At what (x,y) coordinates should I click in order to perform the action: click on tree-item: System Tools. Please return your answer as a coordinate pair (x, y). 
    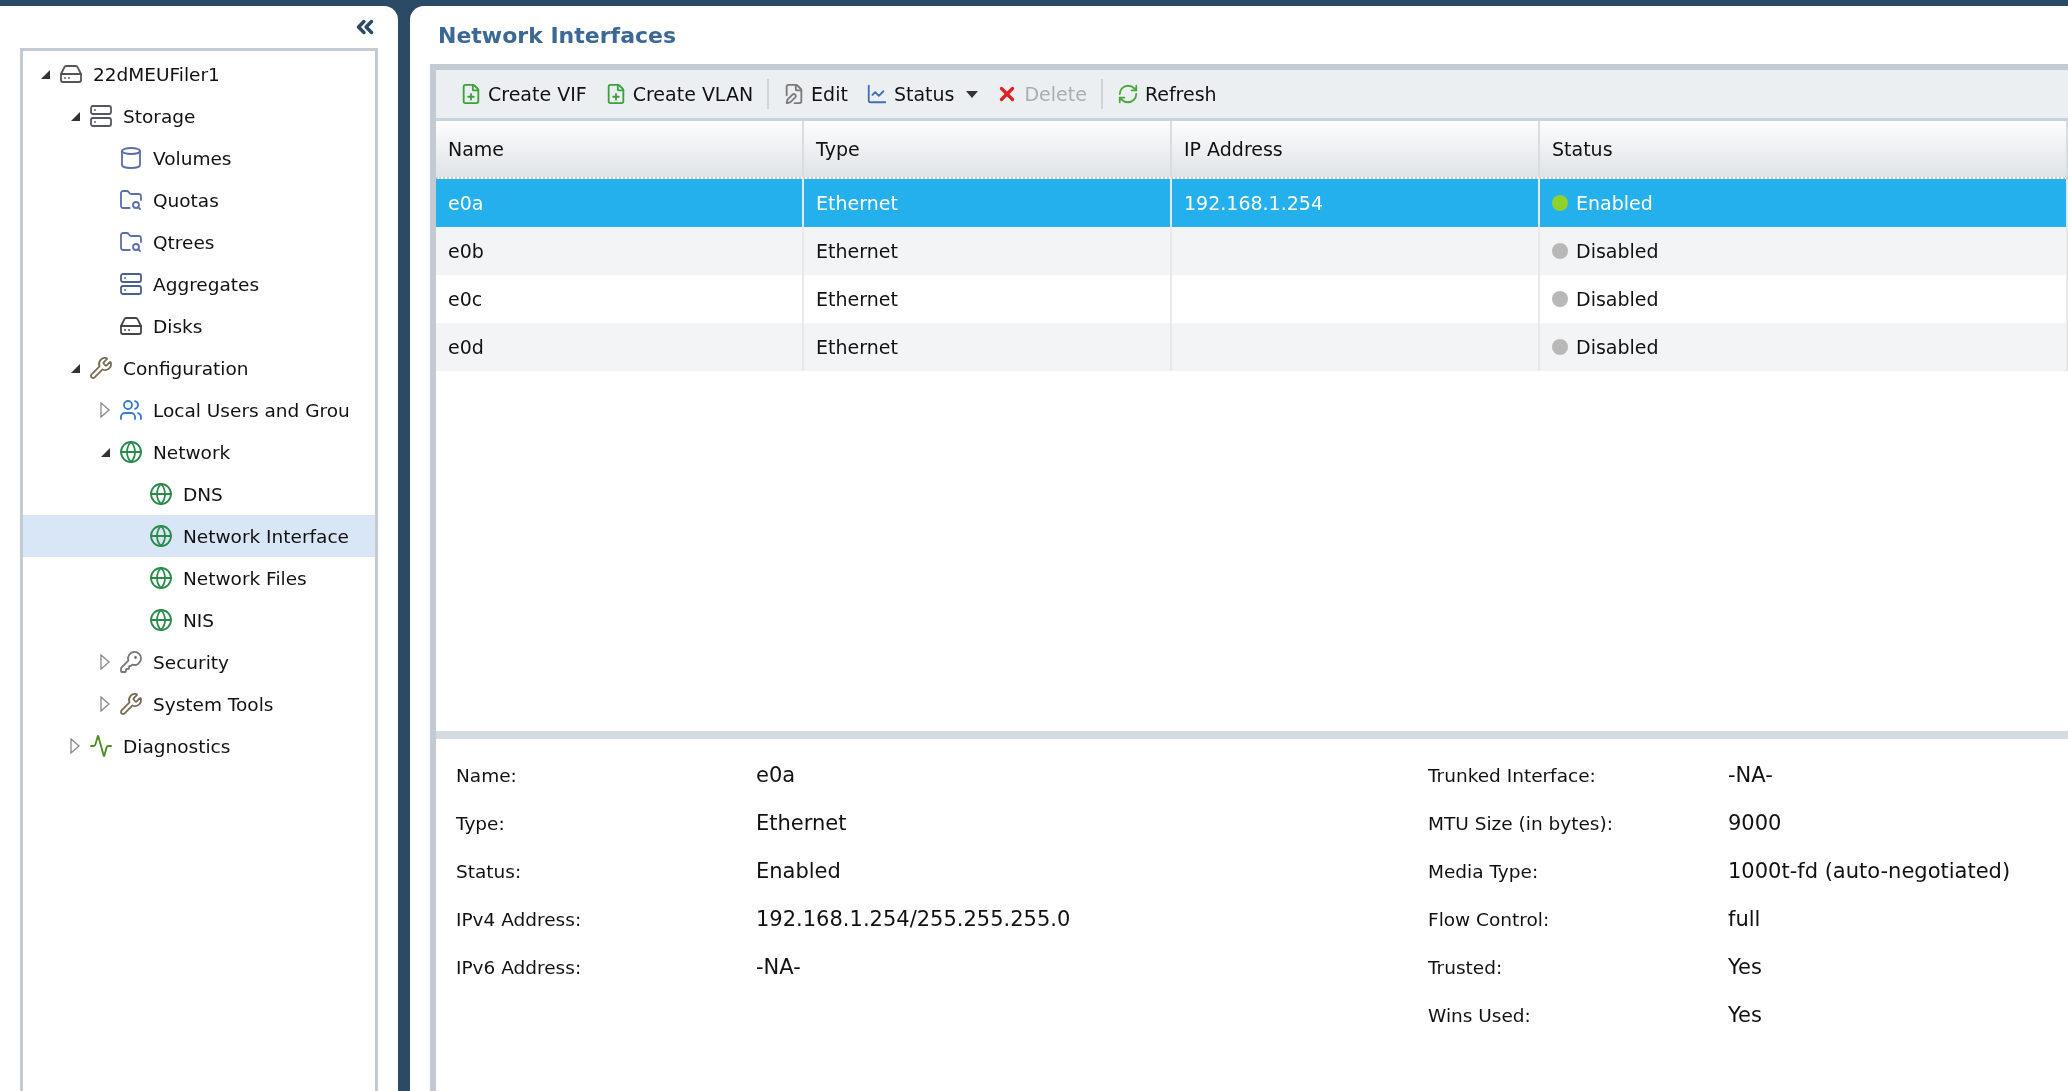
    Looking at the image, I should click on (199, 704).